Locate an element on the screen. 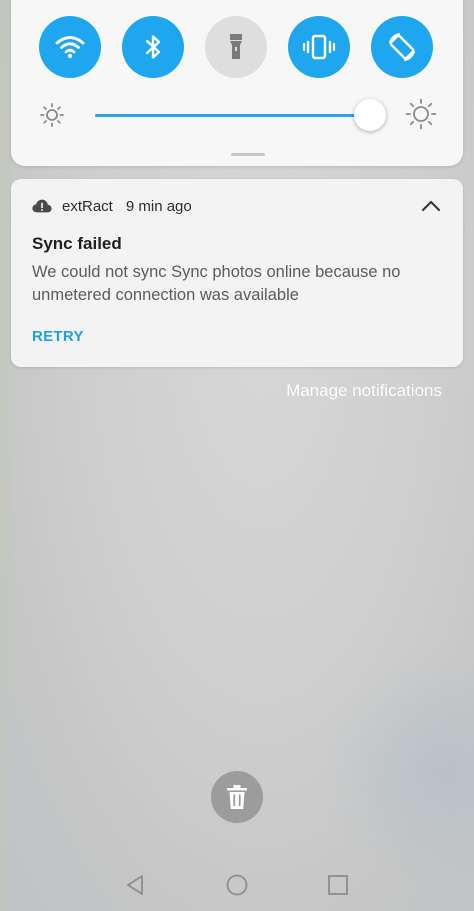 The height and width of the screenshot is (911, 474). navigation-bar is located at coordinates (237, 885).